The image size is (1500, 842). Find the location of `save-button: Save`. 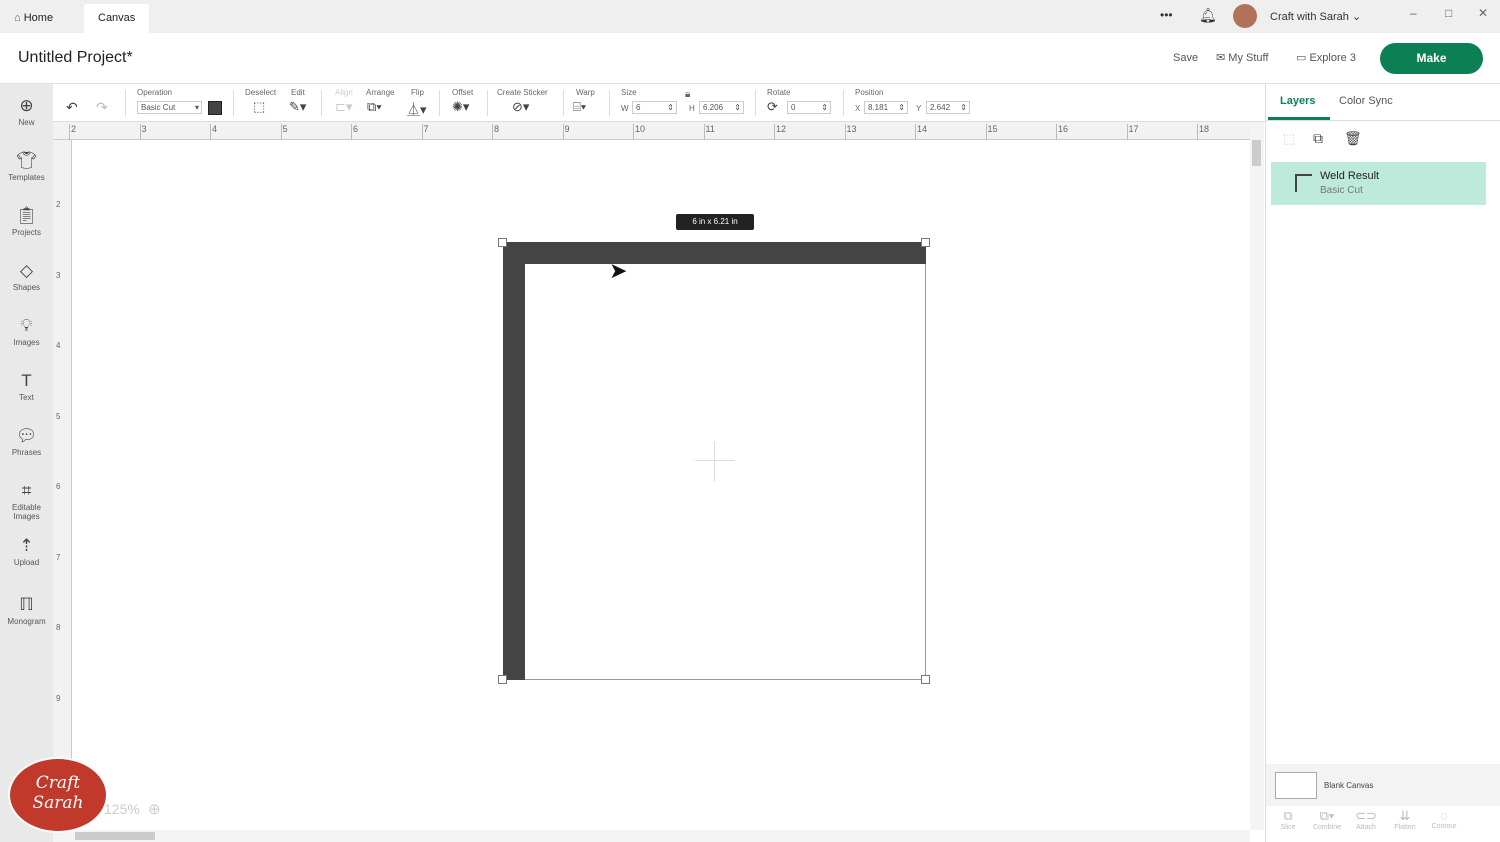

save-button: Save is located at coordinates (1185, 58).